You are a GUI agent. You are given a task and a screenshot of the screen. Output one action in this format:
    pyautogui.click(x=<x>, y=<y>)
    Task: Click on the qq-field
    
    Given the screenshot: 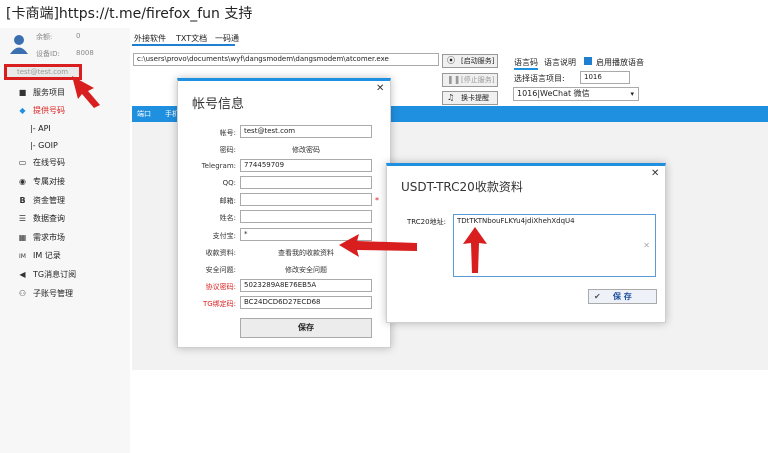 What is the action you would take?
    pyautogui.click(x=306, y=182)
    